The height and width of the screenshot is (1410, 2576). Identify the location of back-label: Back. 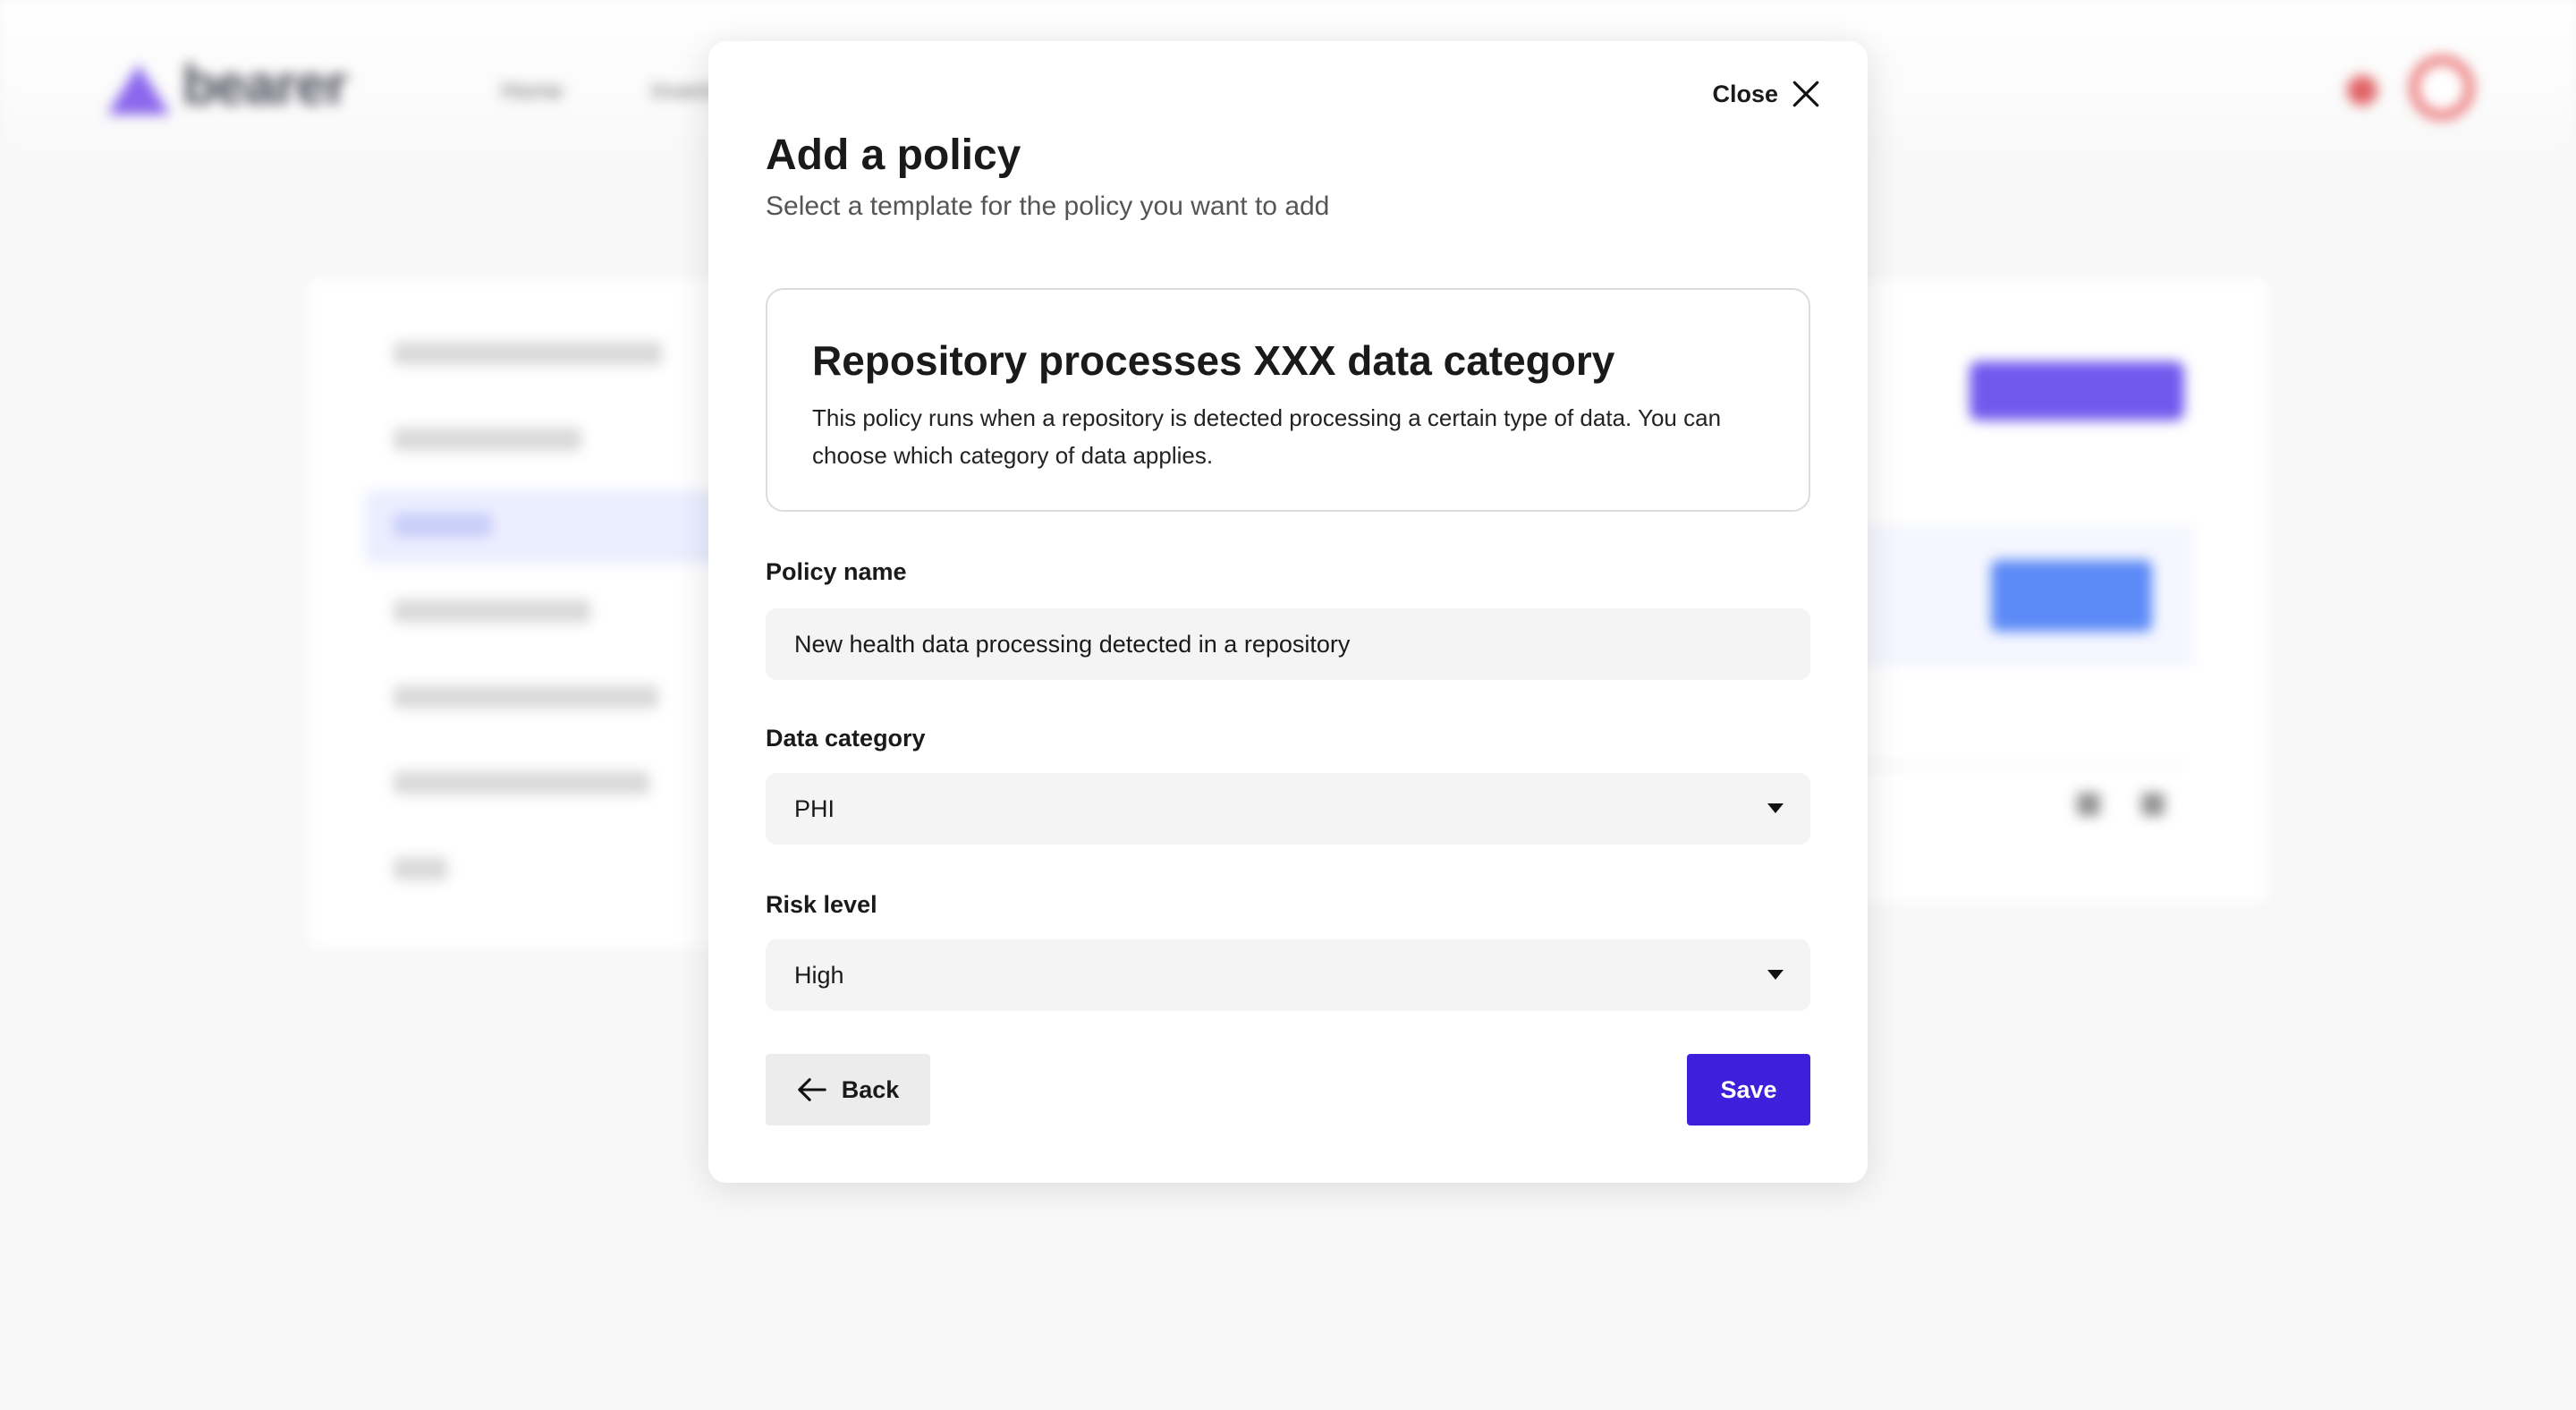
(870, 1089).